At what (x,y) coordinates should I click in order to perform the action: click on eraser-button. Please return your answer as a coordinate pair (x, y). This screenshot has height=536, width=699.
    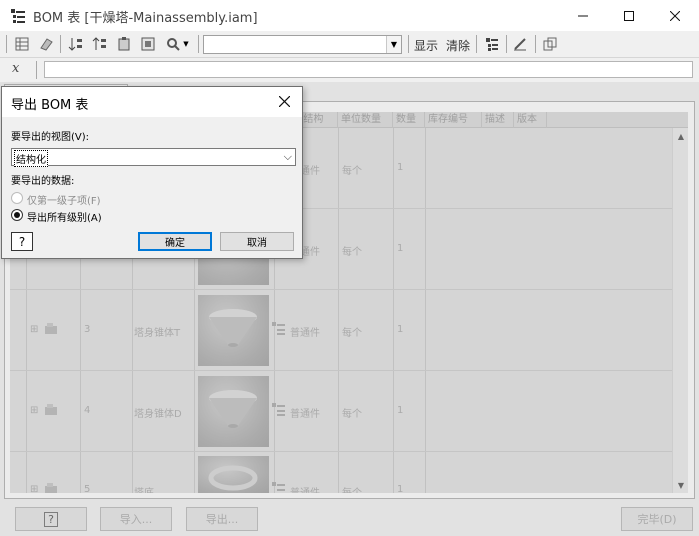
    Looking at the image, I should click on (46, 44).